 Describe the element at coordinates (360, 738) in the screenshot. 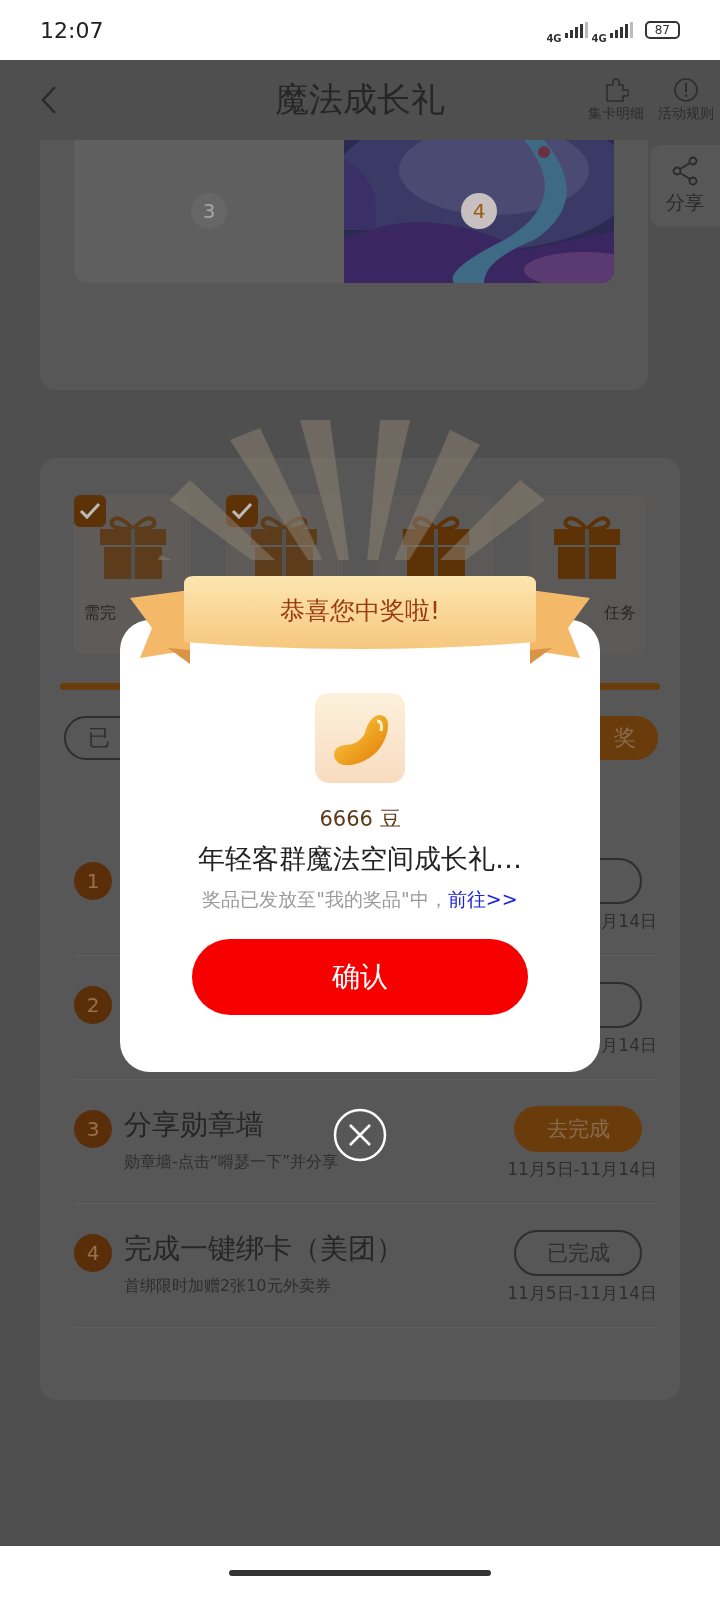

I see `bean-icon` at that location.